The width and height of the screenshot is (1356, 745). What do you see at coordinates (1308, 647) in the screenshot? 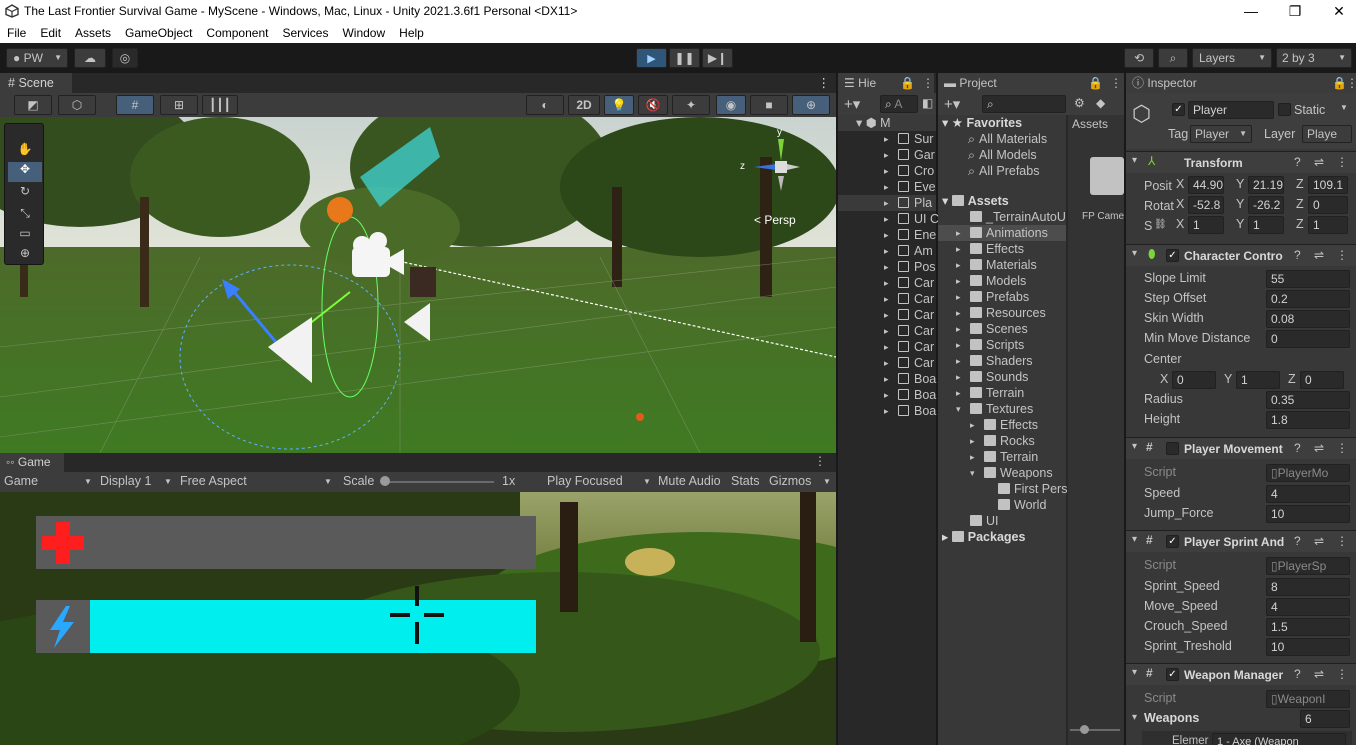
I see `property-field: 10` at bounding box center [1308, 647].